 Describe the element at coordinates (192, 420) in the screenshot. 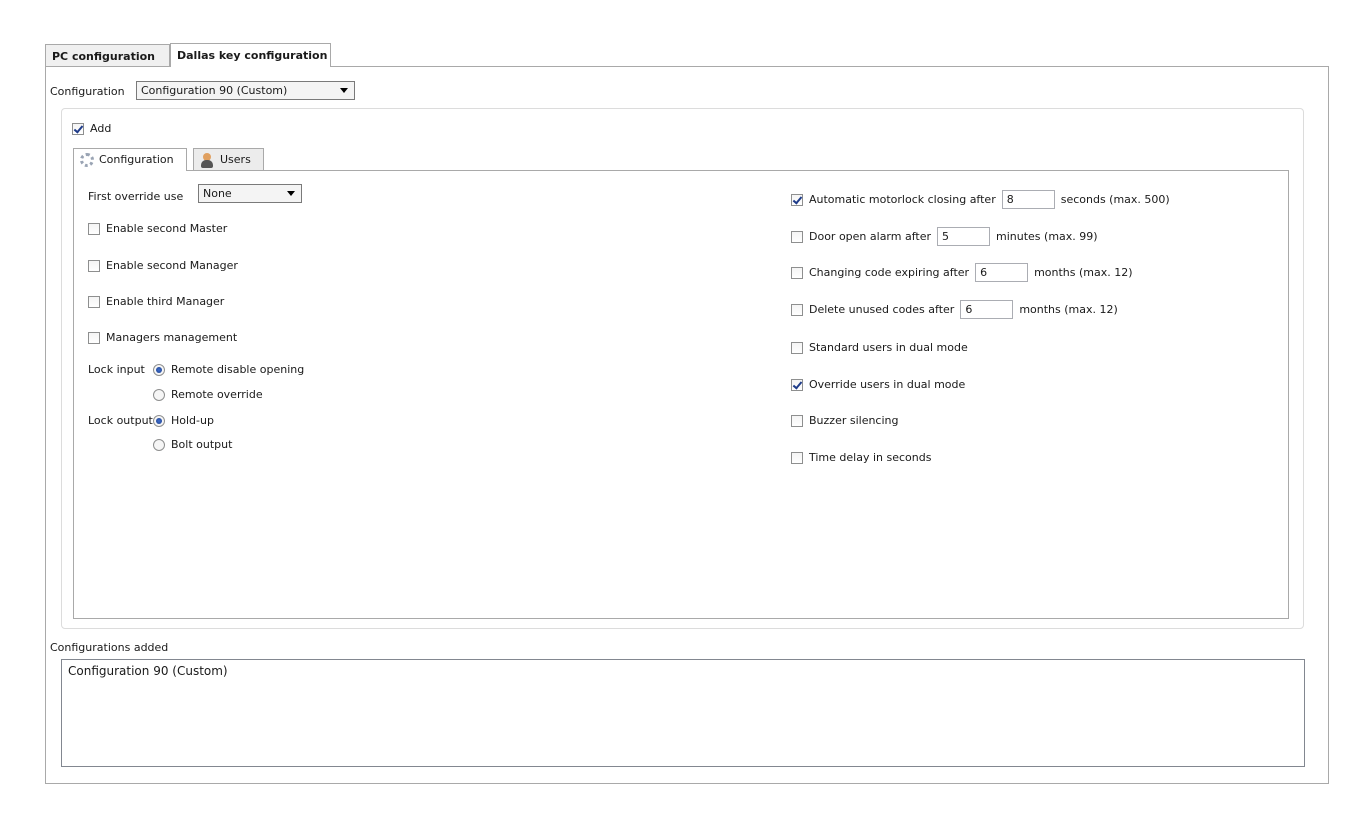

I see `hold-up-label: Hold-up` at that location.